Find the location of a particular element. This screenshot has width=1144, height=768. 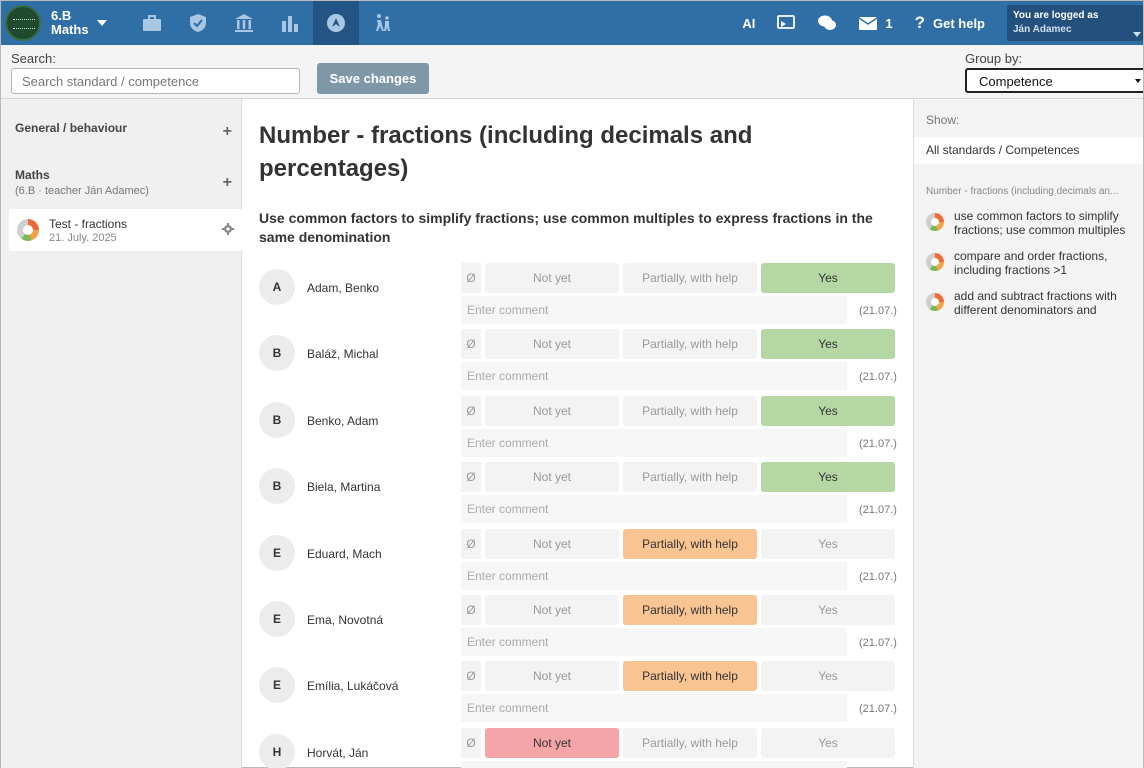

student-name: Baláž, Michal is located at coordinates (343, 354).